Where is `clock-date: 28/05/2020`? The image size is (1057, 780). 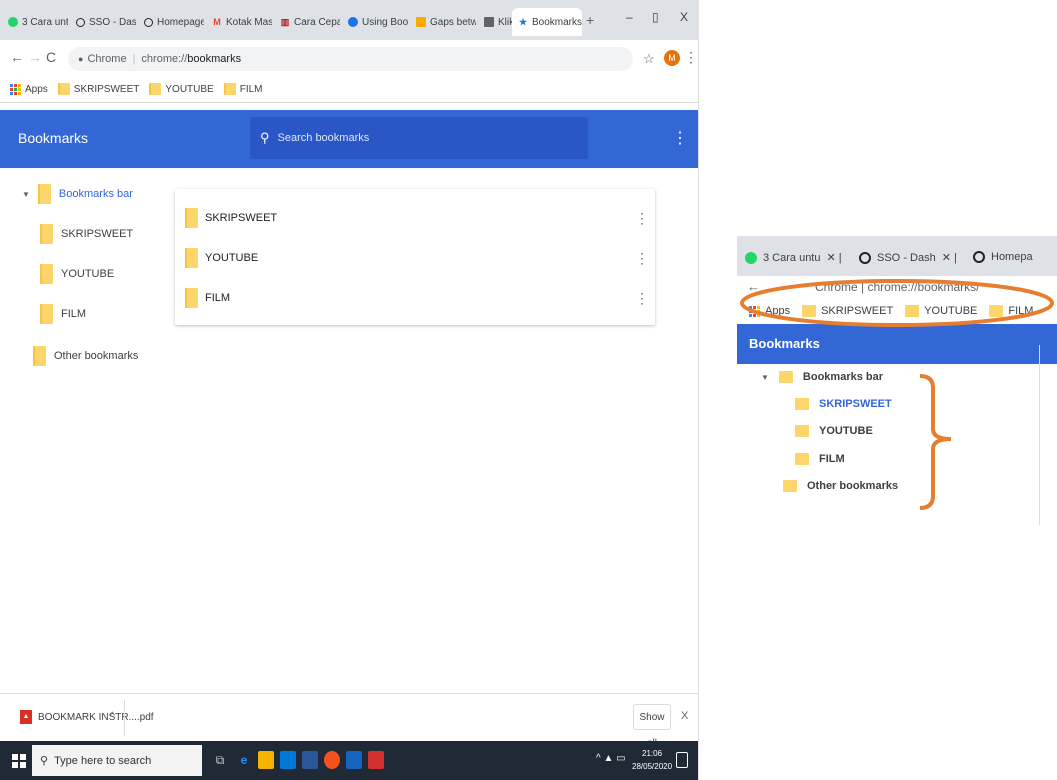 clock-date: 28/05/2020 is located at coordinates (652, 766).